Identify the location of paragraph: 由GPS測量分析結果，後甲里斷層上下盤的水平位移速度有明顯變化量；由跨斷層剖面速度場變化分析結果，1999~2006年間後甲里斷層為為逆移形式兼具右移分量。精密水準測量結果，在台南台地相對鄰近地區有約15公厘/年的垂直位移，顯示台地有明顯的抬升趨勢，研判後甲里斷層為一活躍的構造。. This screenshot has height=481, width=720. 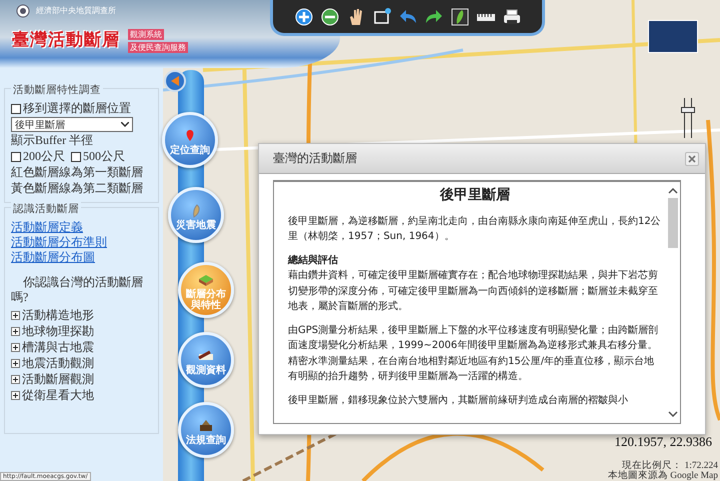
(474, 354).